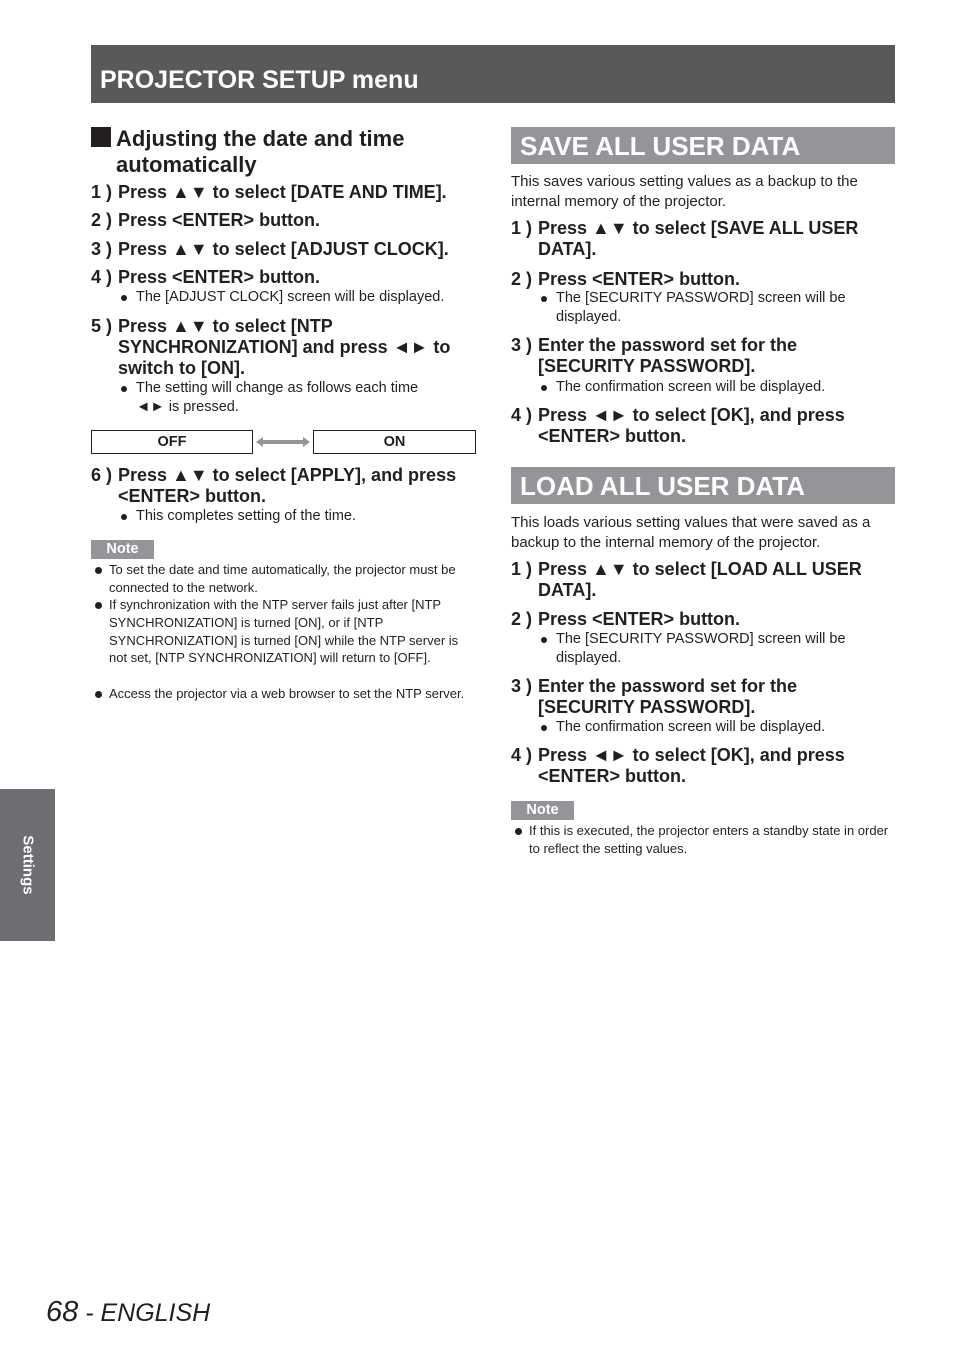 This screenshot has height=1350, width=954. I want to click on page-header-bar: PROJECTOR SETUP menu, so click(493, 74).